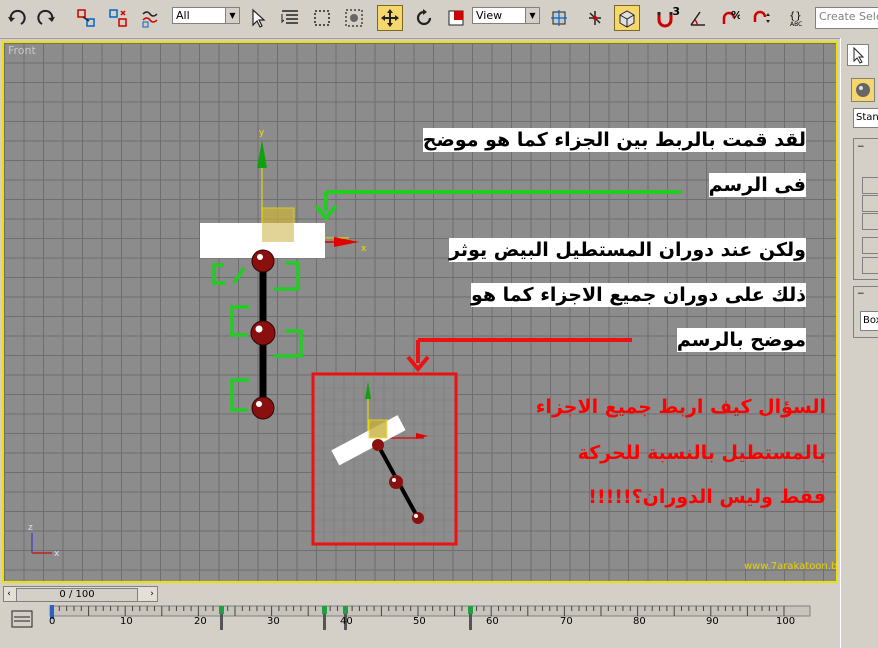 The height and width of the screenshot is (648, 878). What do you see at coordinates (346, 621) in the screenshot?
I see `tick-label-40: 40` at bounding box center [346, 621].